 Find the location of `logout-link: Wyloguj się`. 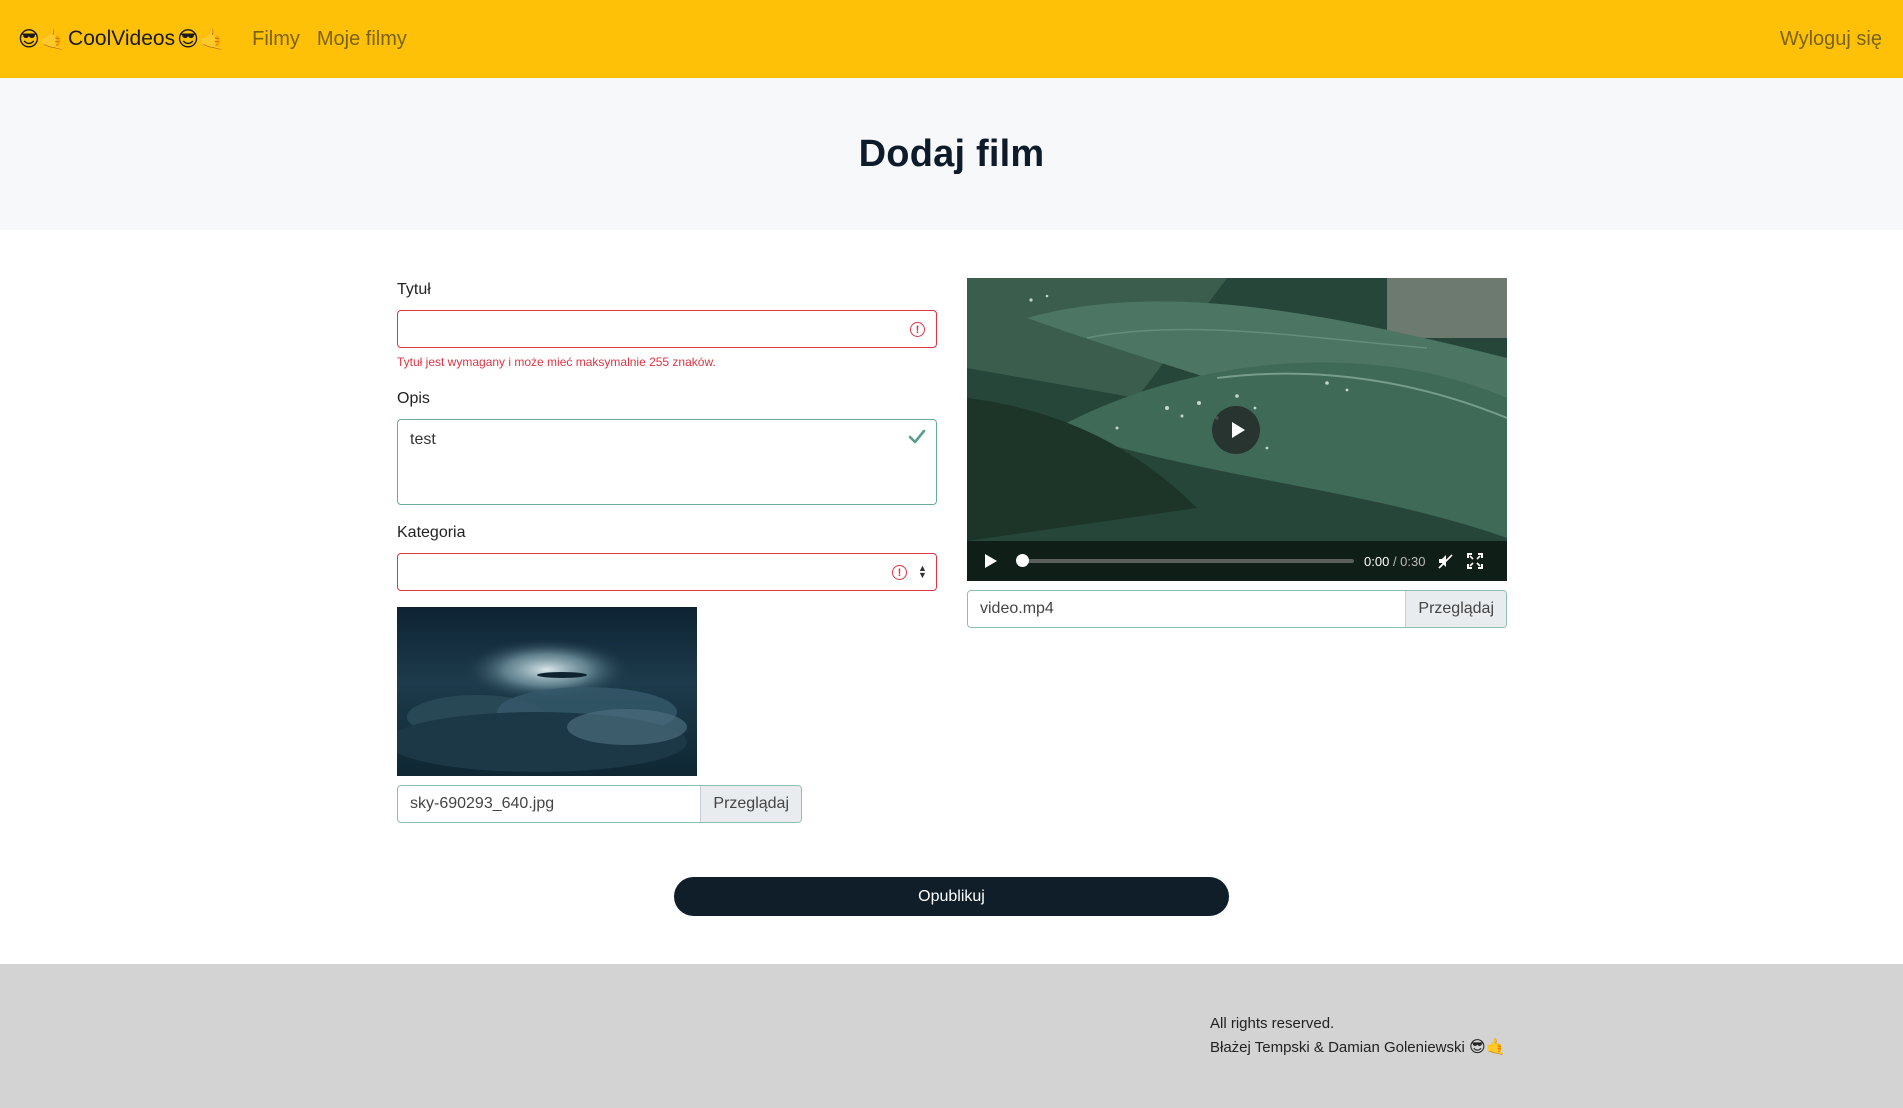

logout-link: Wyloguj się is located at coordinates (1831, 39).